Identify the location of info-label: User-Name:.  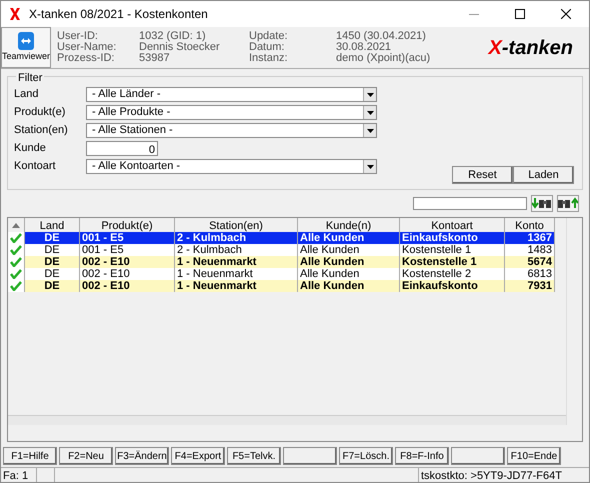
(87, 47).